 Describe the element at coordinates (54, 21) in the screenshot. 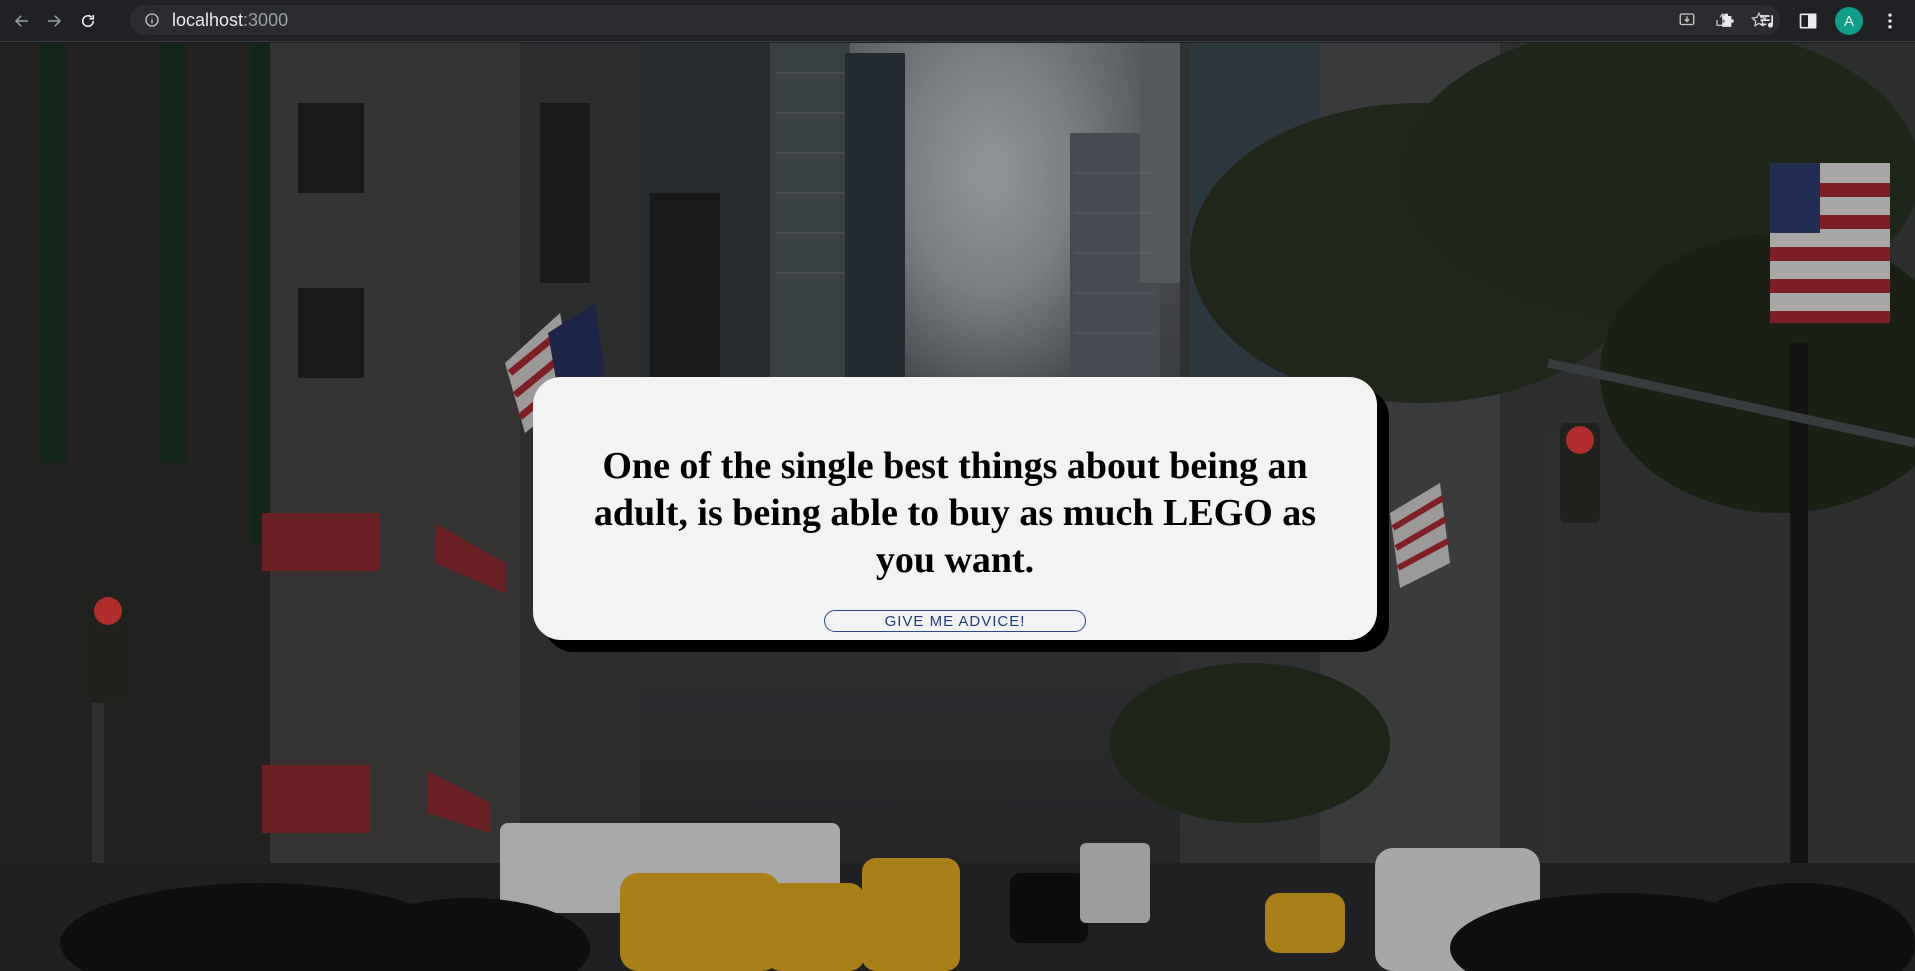

I see `forward-arrow-icon` at that location.